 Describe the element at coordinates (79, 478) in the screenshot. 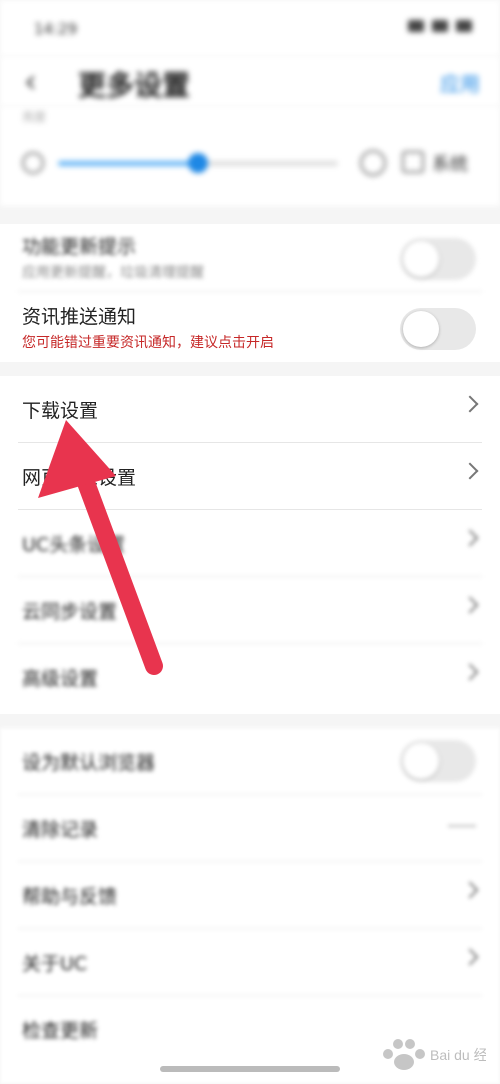

I see `menu-item-label: 网页浏览设置` at that location.